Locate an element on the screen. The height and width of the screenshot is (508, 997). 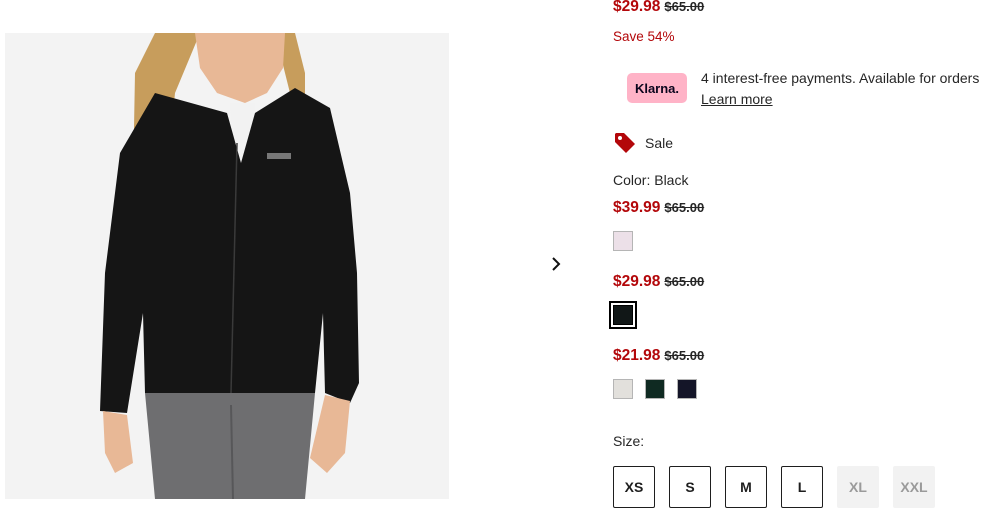
color-swatch-dark-green is located at coordinates (655, 389).